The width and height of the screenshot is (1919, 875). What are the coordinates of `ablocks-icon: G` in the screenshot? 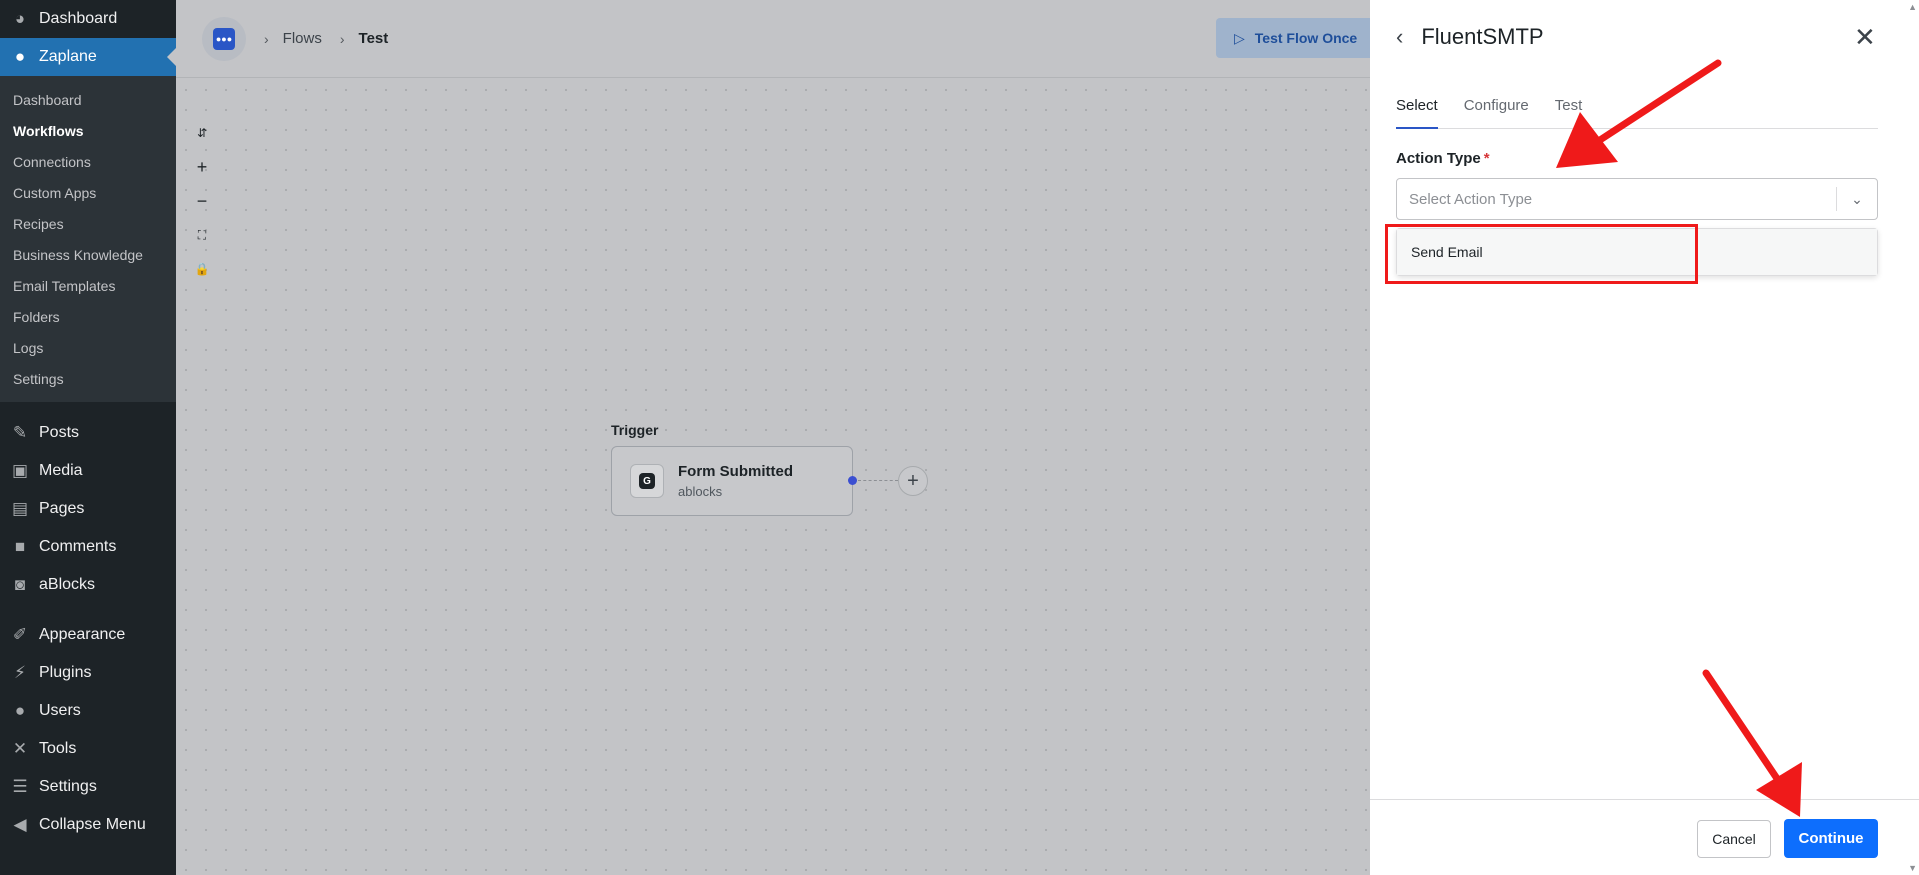 It's located at (647, 481).